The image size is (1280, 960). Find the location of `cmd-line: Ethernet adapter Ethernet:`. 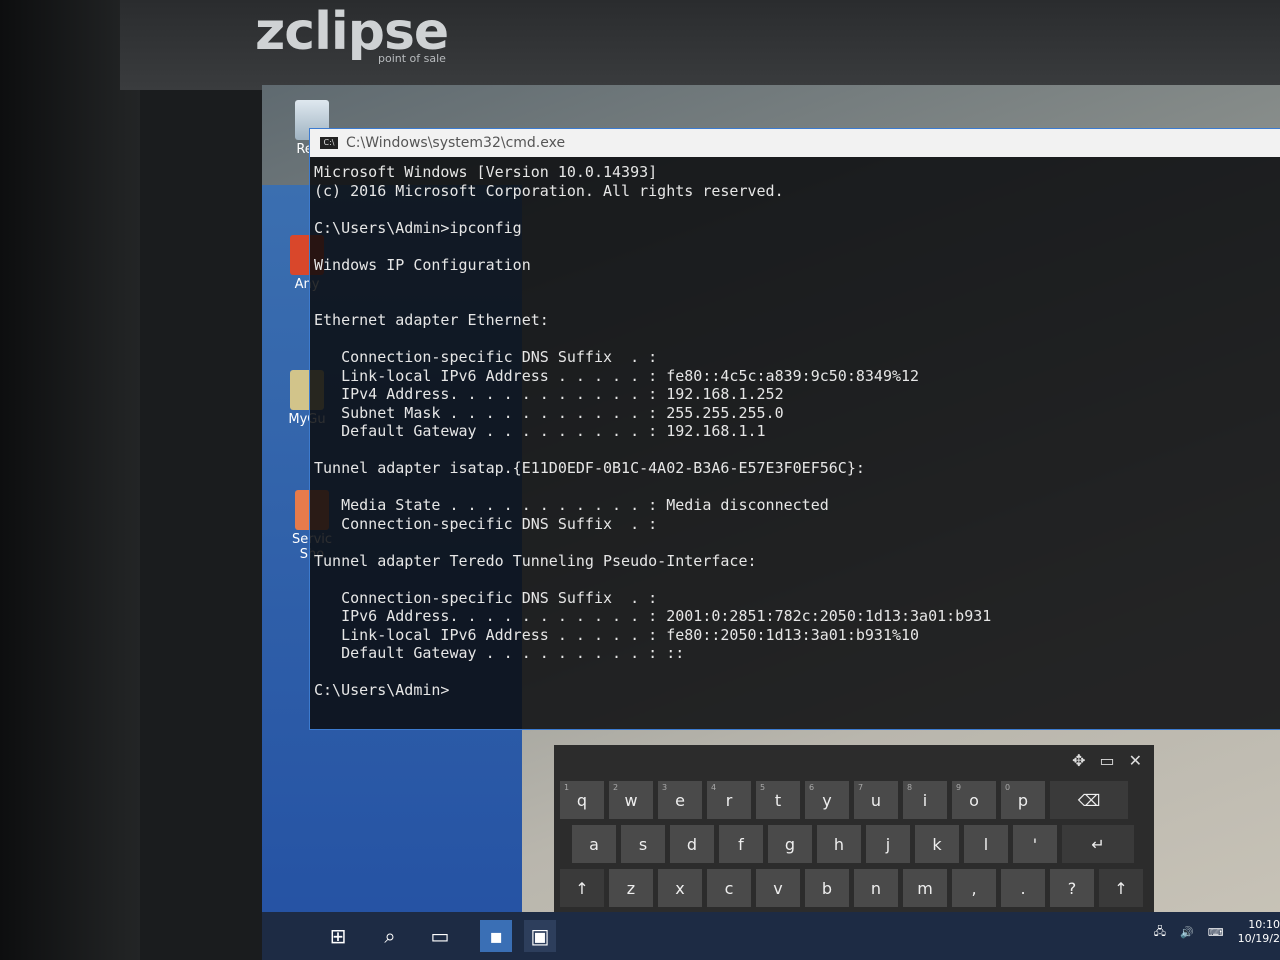

cmd-line: Ethernet adapter Ethernet: is located at coordinates (431, 320).